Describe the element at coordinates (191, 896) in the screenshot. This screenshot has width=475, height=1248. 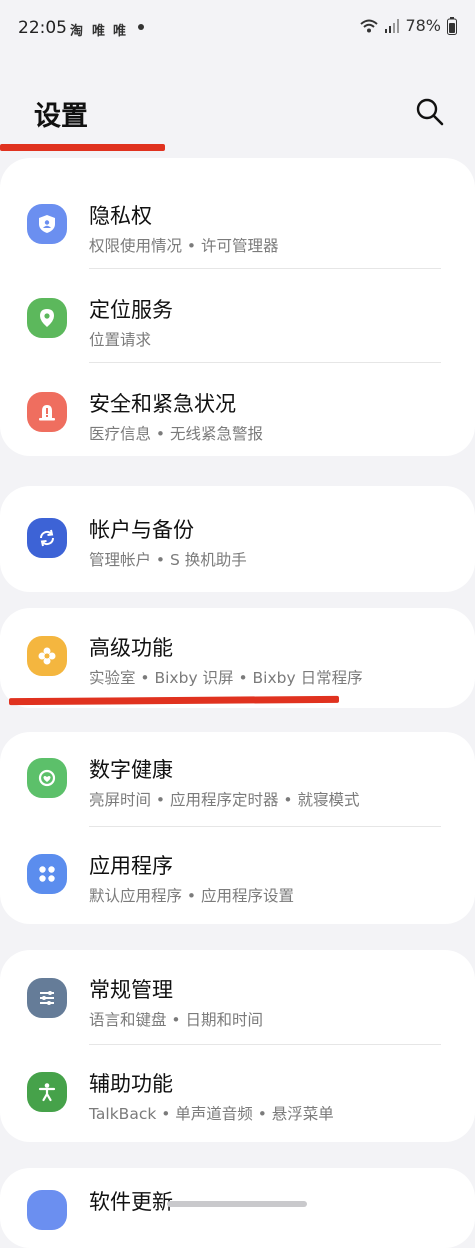
I see `item-subtitle: 默认应用程序 • 应用程序设置` at that location.